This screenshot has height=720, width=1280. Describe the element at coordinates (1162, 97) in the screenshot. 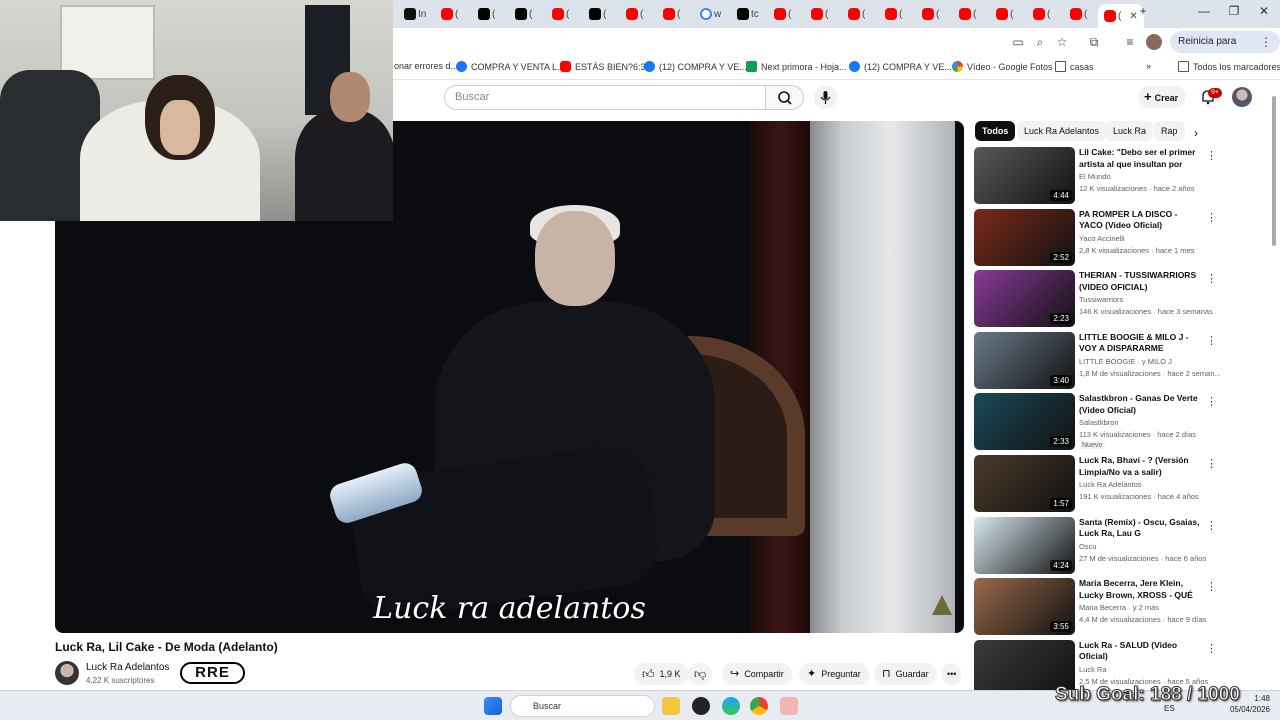

I see `create-button: + Crear` at that location.